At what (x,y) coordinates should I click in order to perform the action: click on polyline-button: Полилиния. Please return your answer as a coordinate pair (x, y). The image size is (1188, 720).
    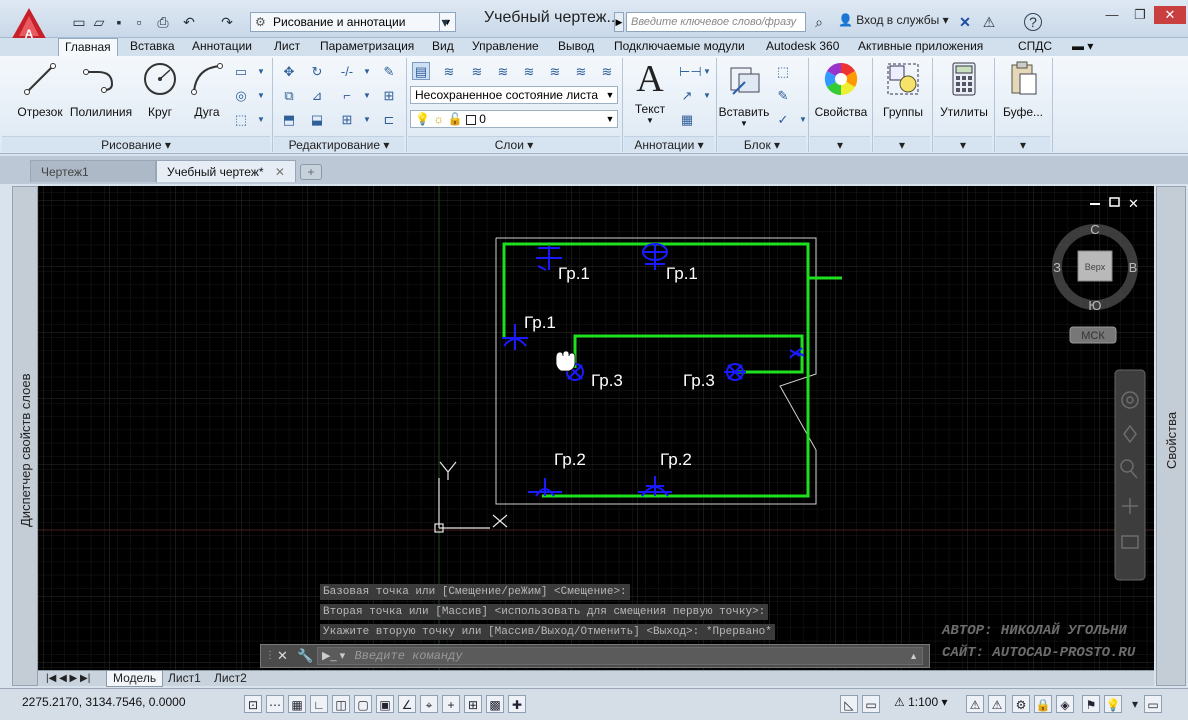
    Looking at the image, I should click on (101, 89).